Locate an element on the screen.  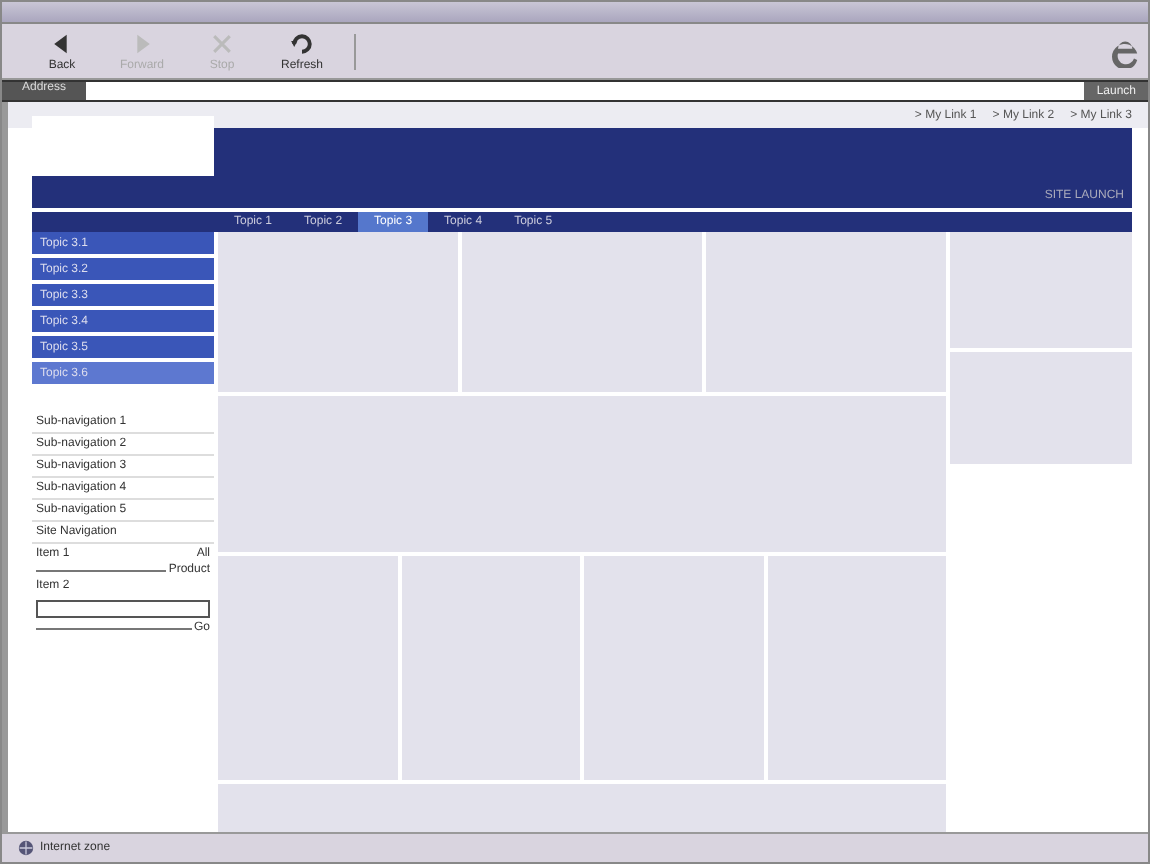
globe-icon is located at coordinates (26, 848).